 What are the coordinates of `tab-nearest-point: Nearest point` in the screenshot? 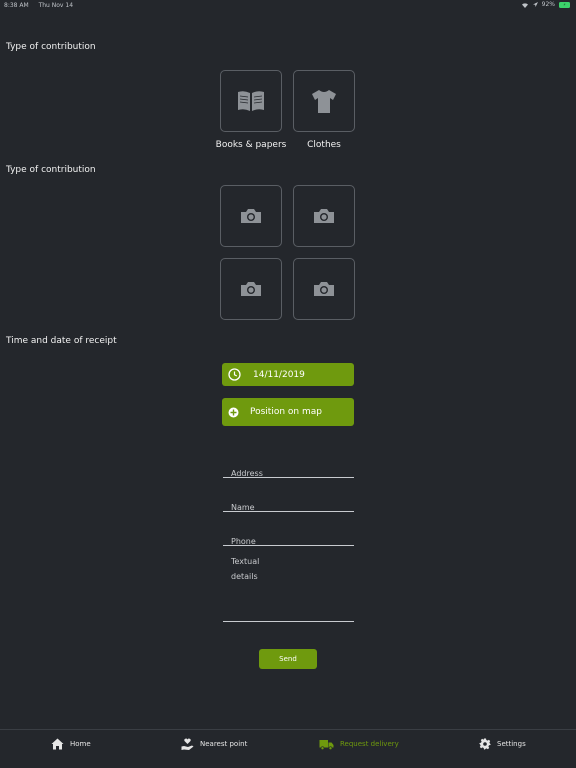 It's located at (214, 744).